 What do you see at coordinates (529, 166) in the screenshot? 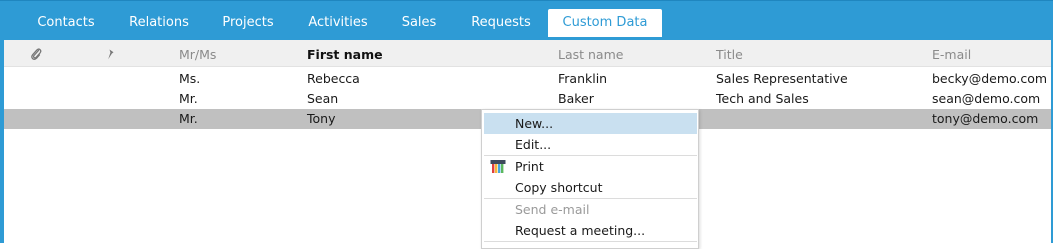
I see `menu-item-label: Print` at bounding box center [529, 166].